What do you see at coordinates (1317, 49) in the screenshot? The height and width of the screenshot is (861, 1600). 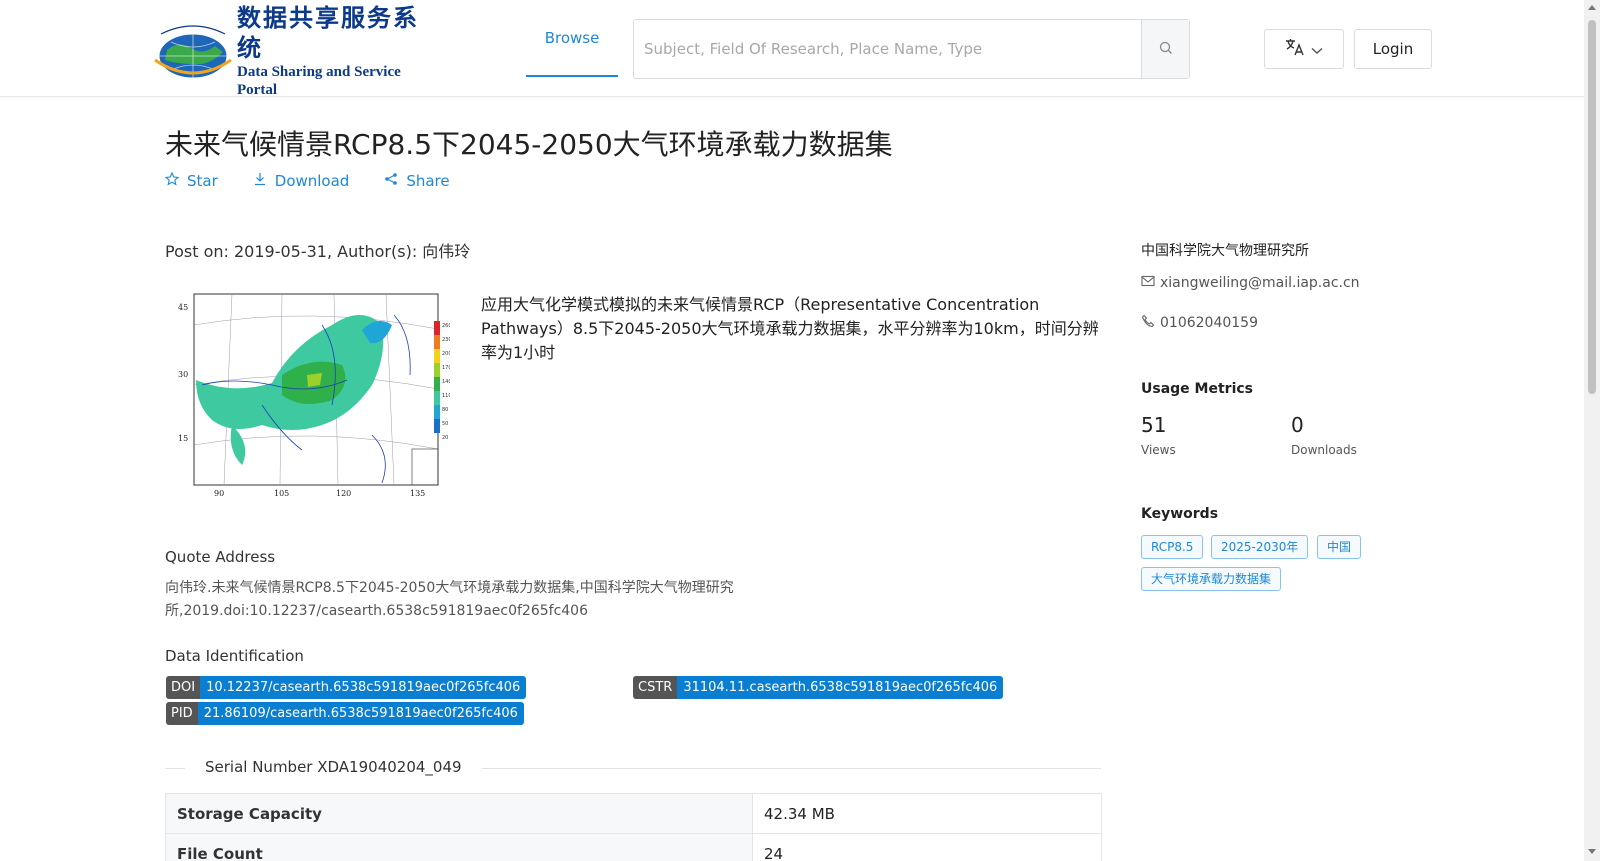 I see `chevron-down-icon` at bounding box center [1317, 49].